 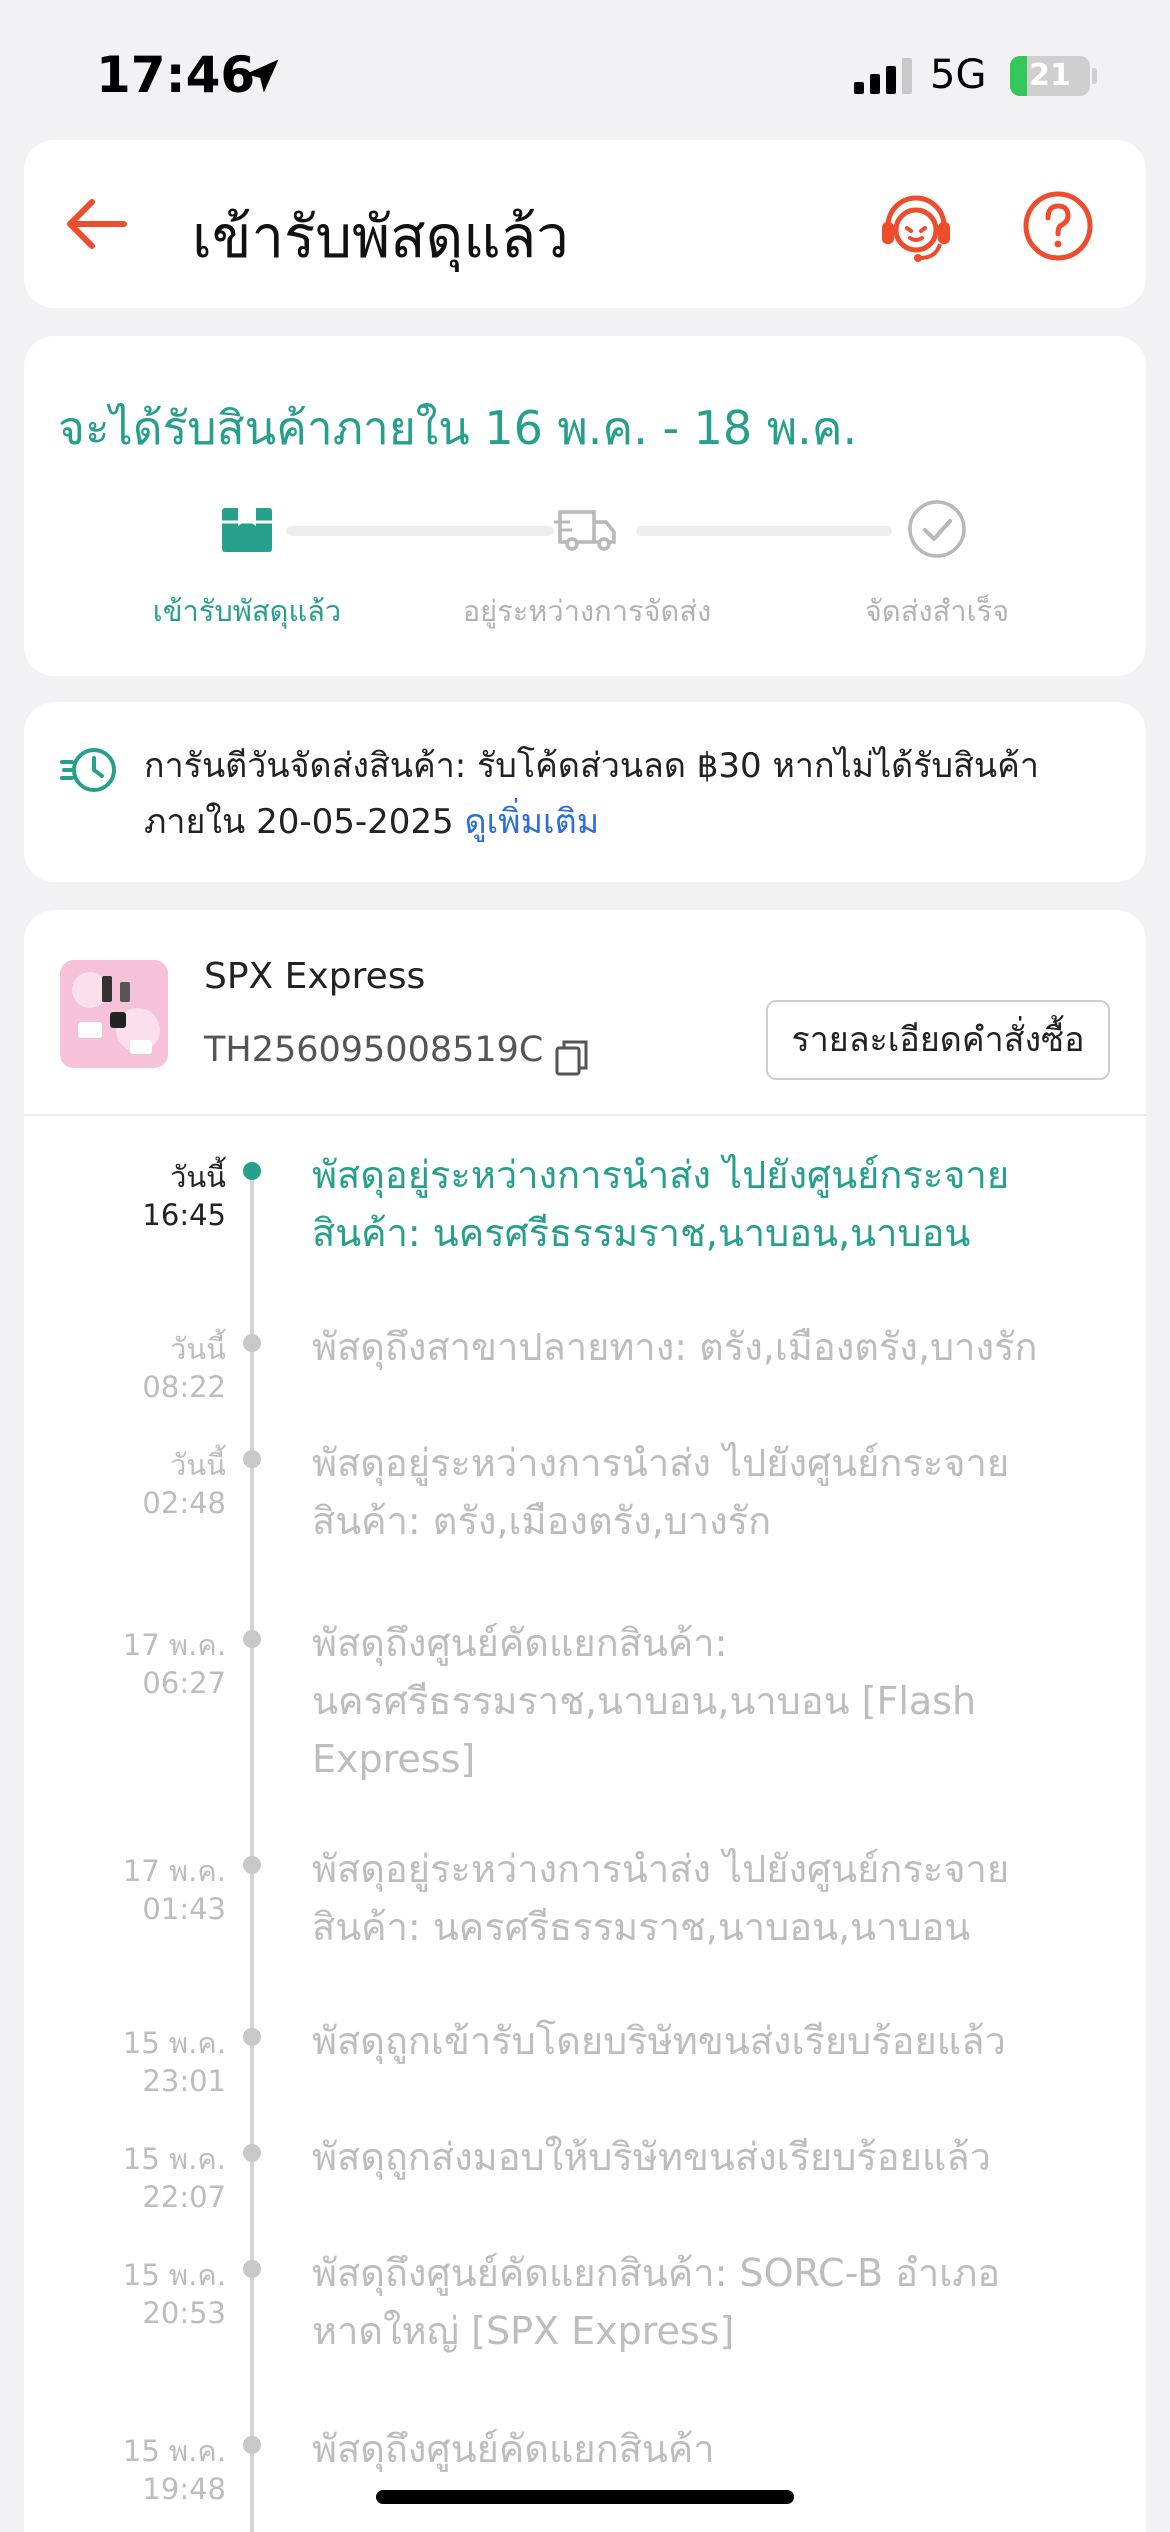 I want to click on status-bar: 17:46 5G 21, so click(x=585, y=70).